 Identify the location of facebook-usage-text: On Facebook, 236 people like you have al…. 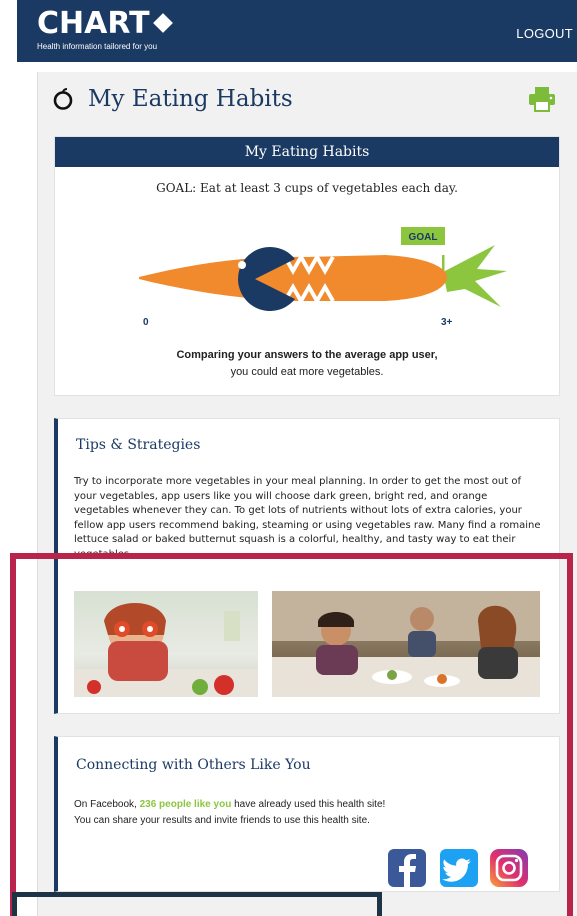
(229, 804).